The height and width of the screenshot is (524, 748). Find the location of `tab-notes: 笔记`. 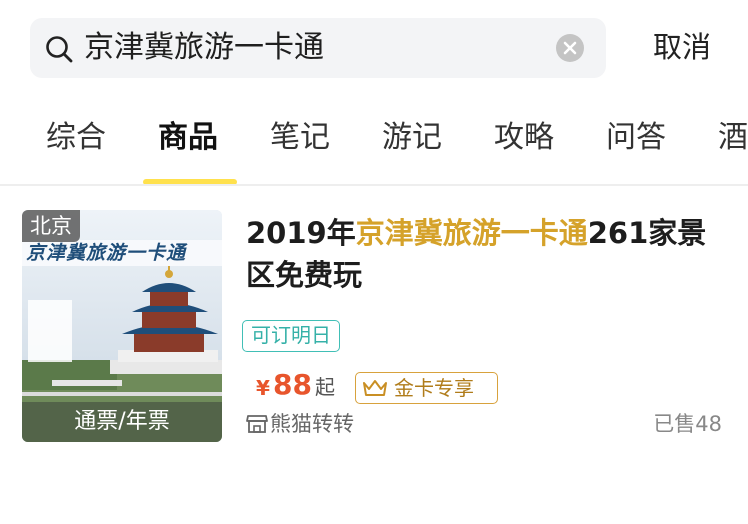

tab-notes: 笔记 is located at coordinates (300, 138).